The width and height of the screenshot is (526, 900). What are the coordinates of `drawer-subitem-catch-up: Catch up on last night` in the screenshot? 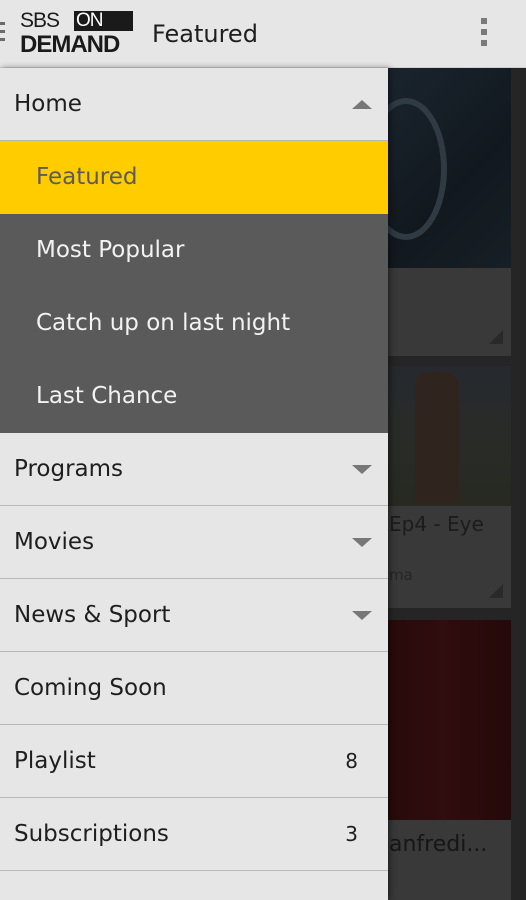 It's located at (194, 323).